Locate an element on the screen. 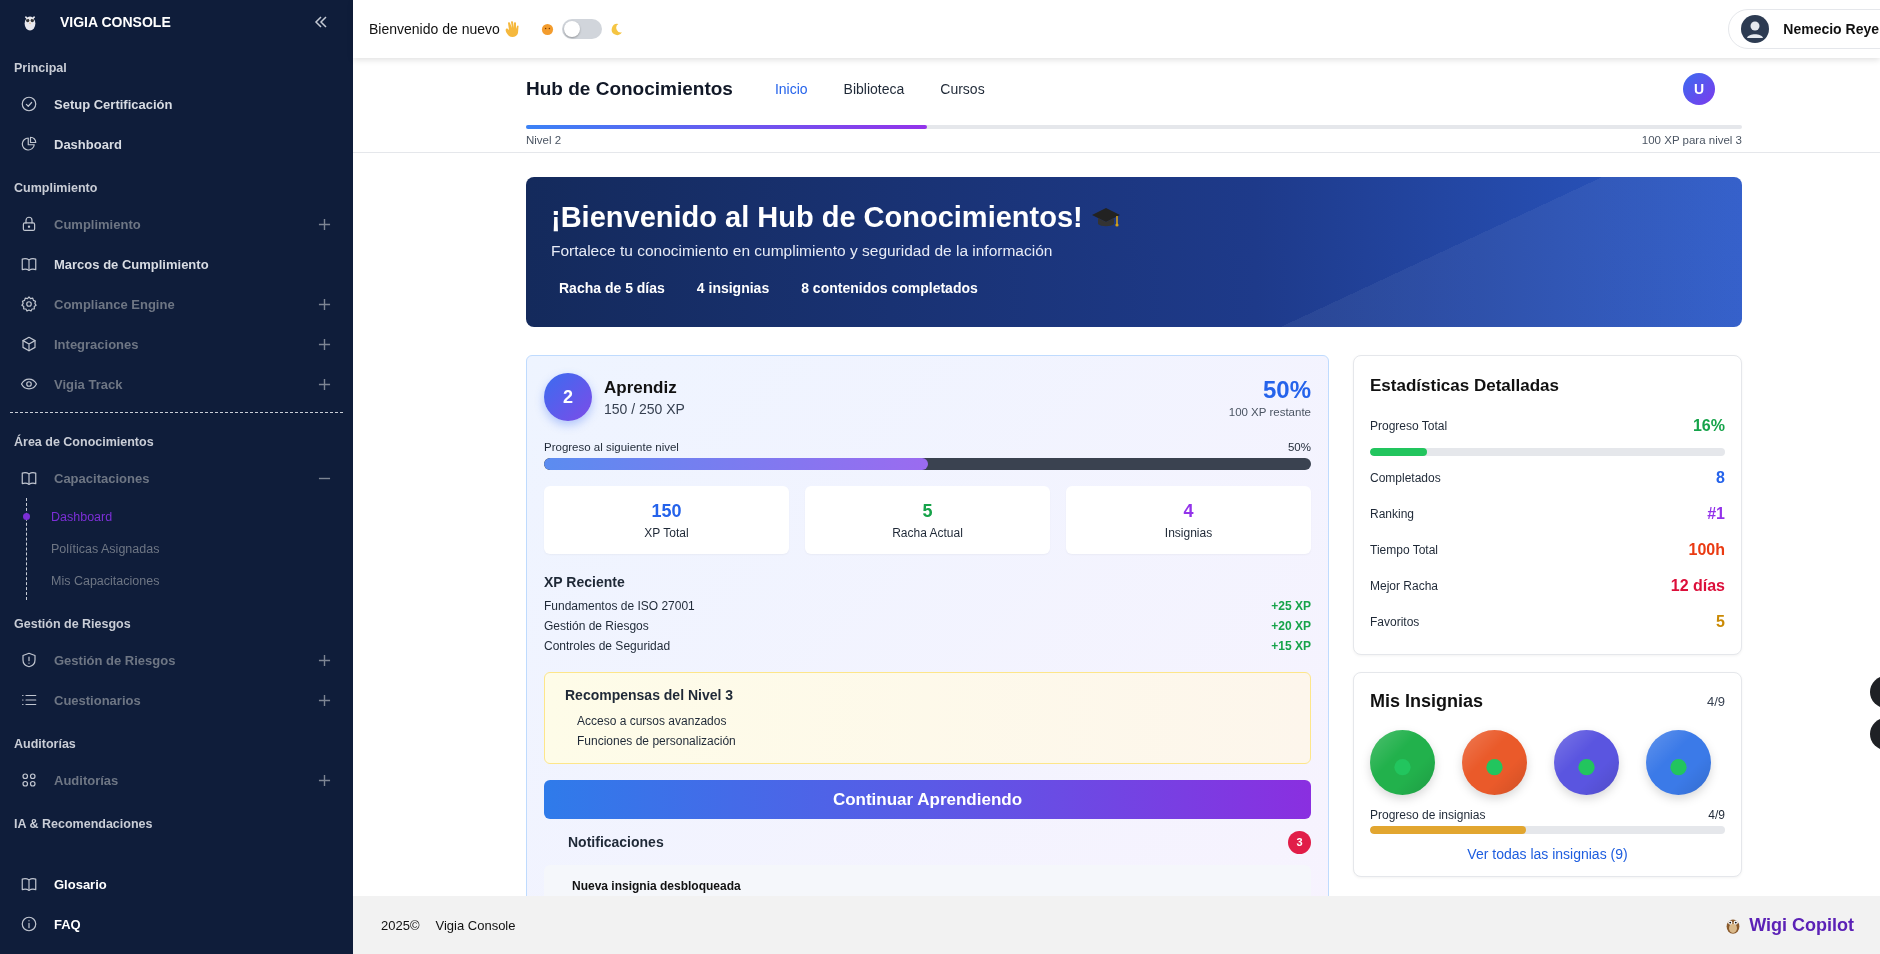  settings-icon is located at coordinates (29, 304).